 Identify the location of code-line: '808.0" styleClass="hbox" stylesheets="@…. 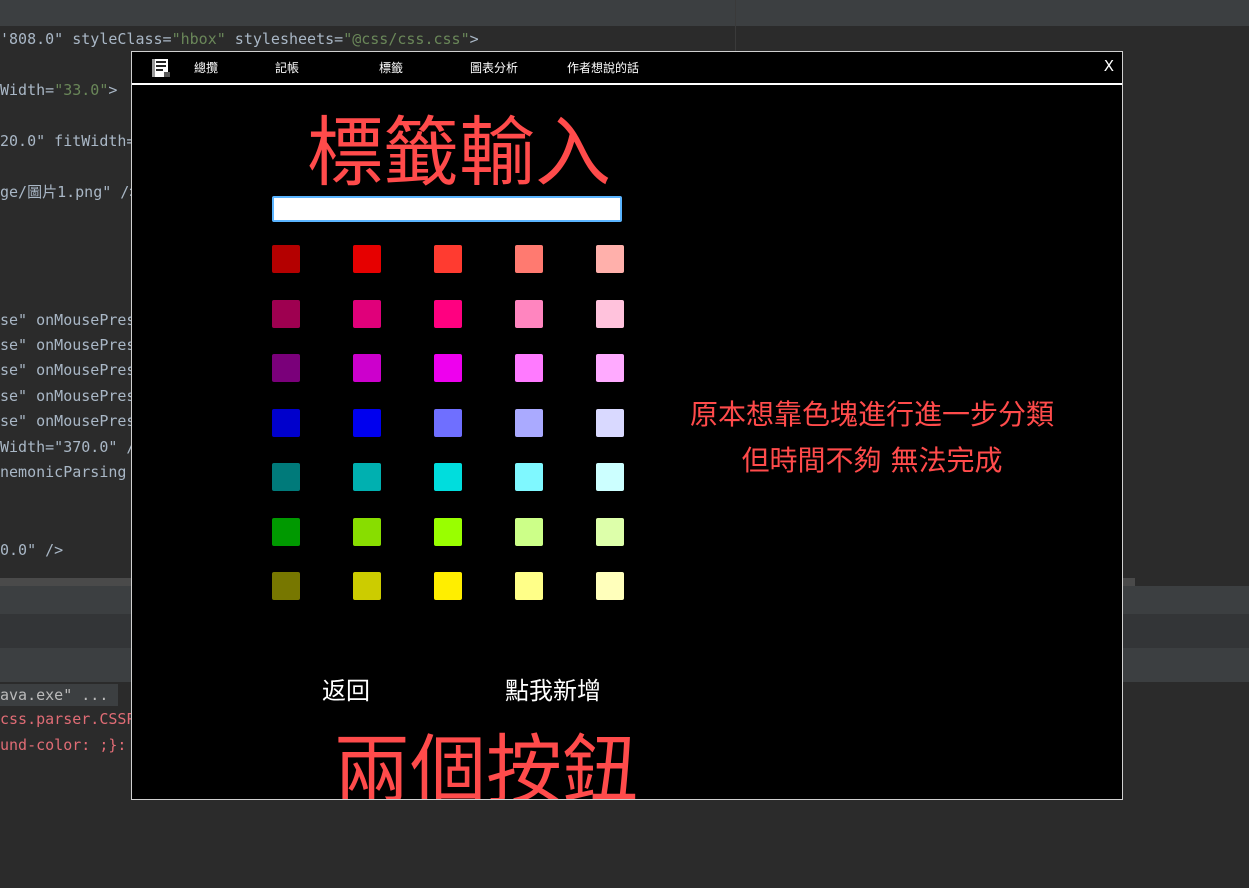
(239, 39).